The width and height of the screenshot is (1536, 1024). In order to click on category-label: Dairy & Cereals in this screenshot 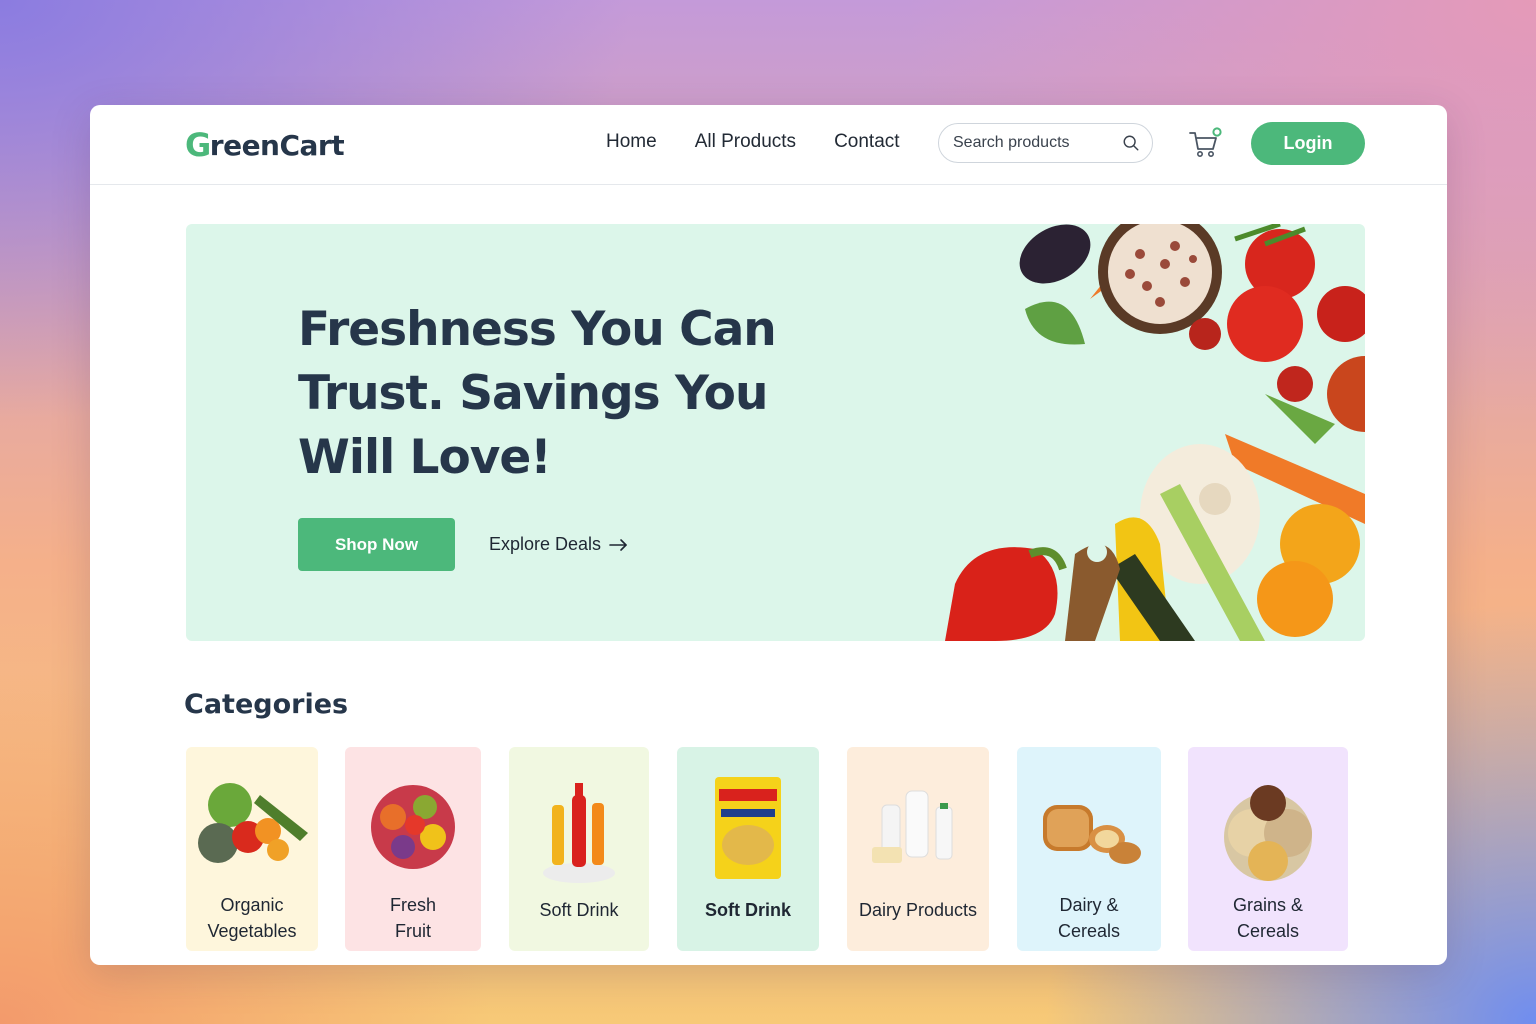, I will do `click(1089, 918)`.